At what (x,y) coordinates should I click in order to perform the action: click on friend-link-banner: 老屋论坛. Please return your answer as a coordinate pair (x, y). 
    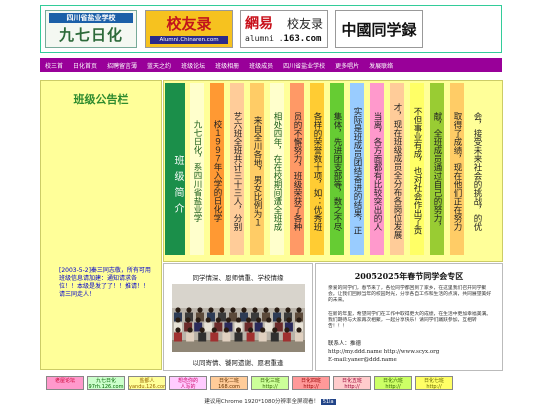
    Looking at the image, I should click on (65, 383).